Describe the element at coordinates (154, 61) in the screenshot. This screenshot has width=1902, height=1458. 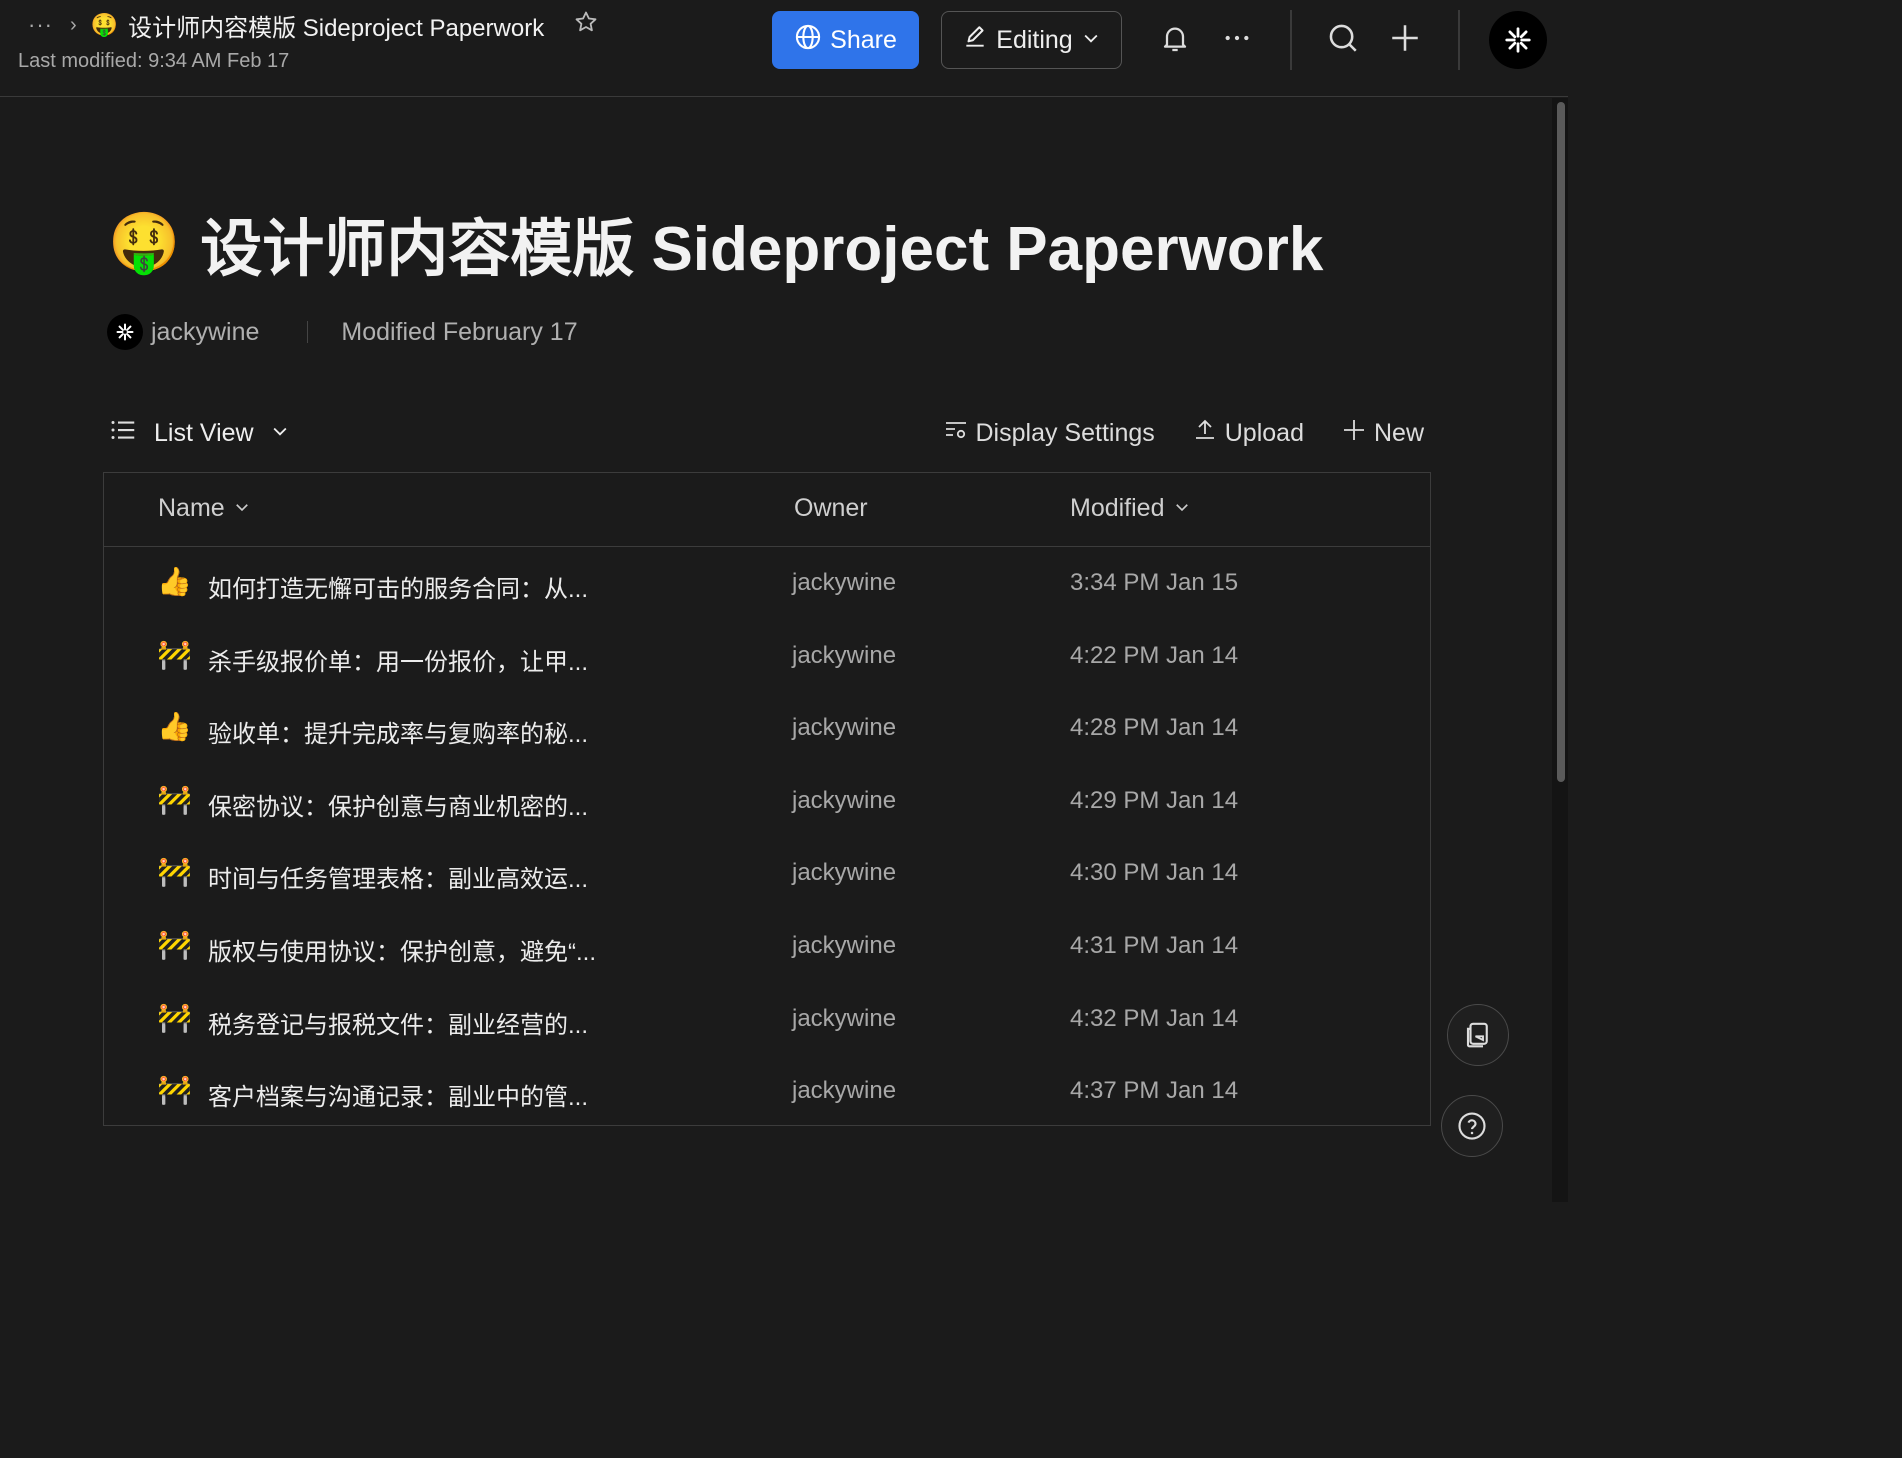
I see `last-modified-text: Last modified: 9:34 AM Feb 17` at that location.